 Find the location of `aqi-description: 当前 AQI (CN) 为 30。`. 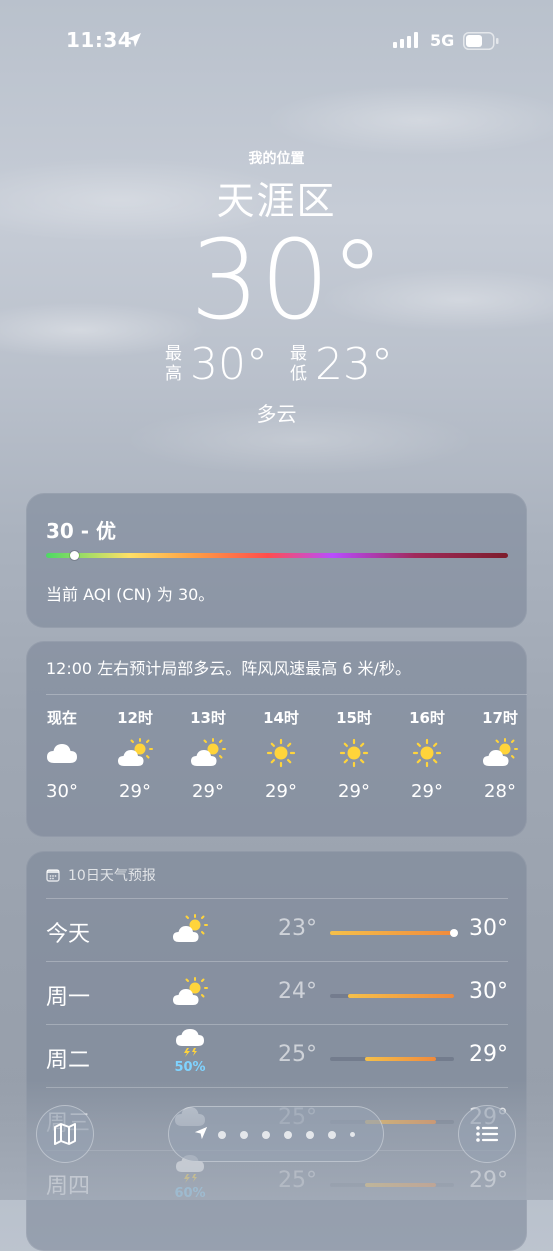

aqi-description: 当前 AQI (CN) 为 30。 is located at coordinates (130, 594).